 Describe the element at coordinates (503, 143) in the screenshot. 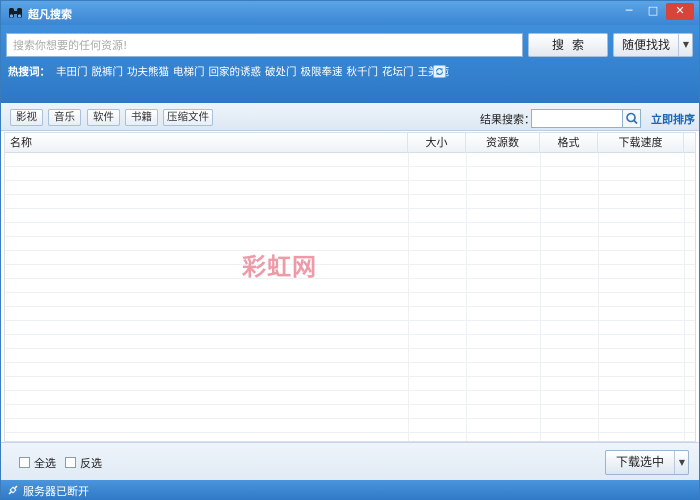

I see `column-header-count: 资源数` at that location.